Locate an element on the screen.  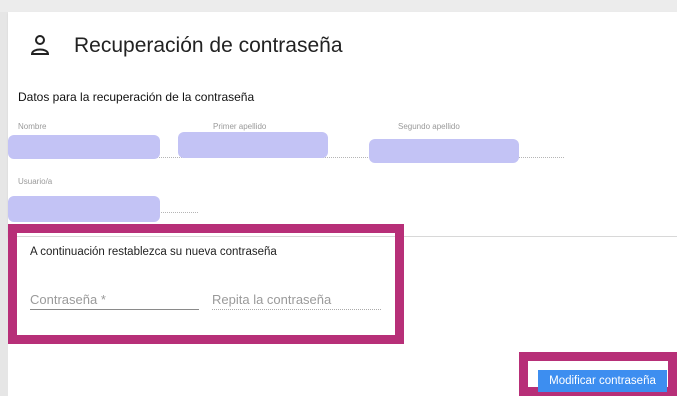
primer-apellido-redaction is located at coordinates (253, 145).